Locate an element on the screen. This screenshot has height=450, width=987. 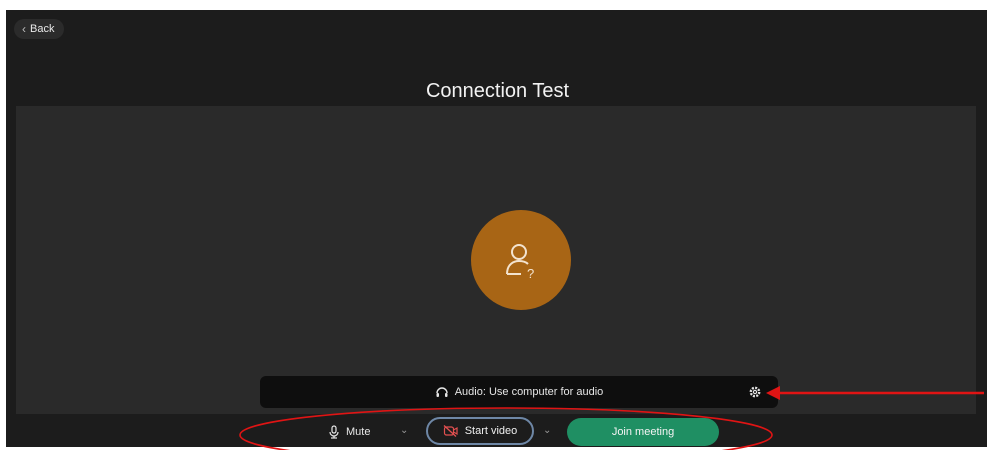
mute-options-chevron-icon: ⌄ is located at coordinates (404, 430).